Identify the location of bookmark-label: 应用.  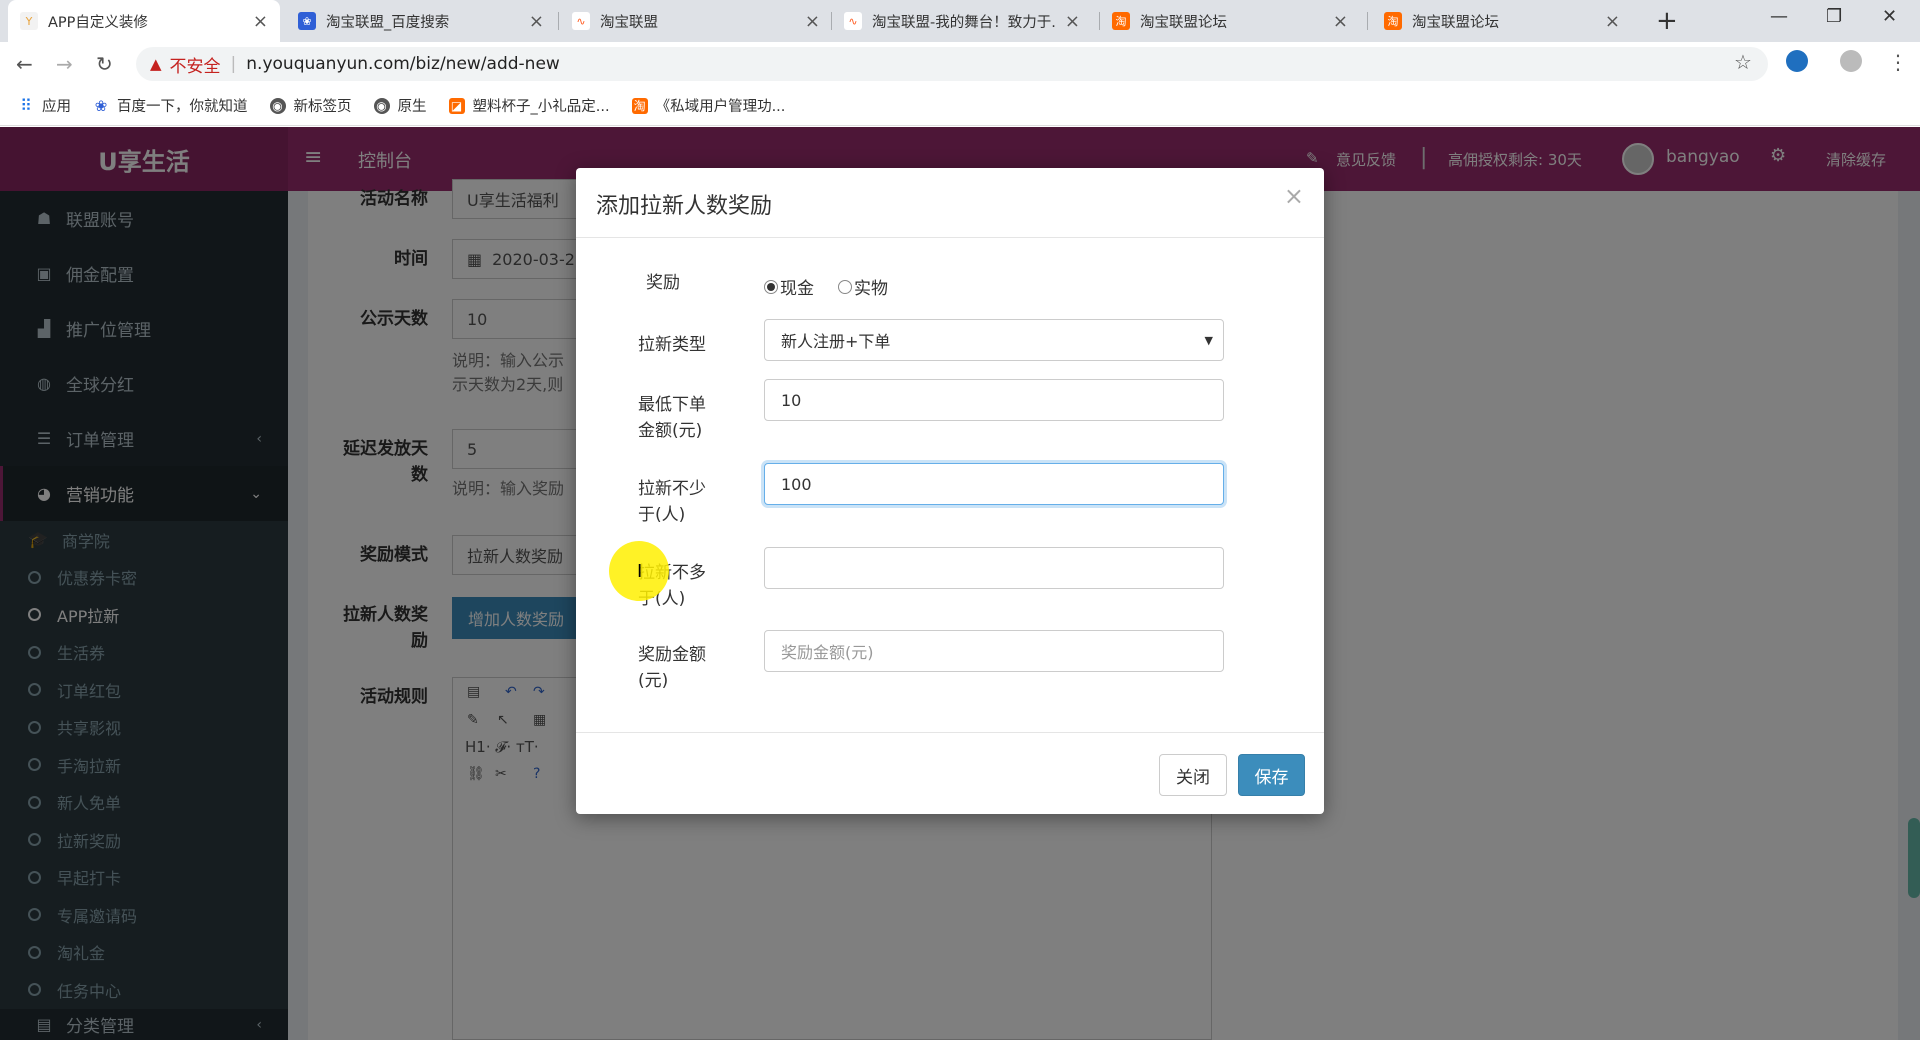
(56, 107).